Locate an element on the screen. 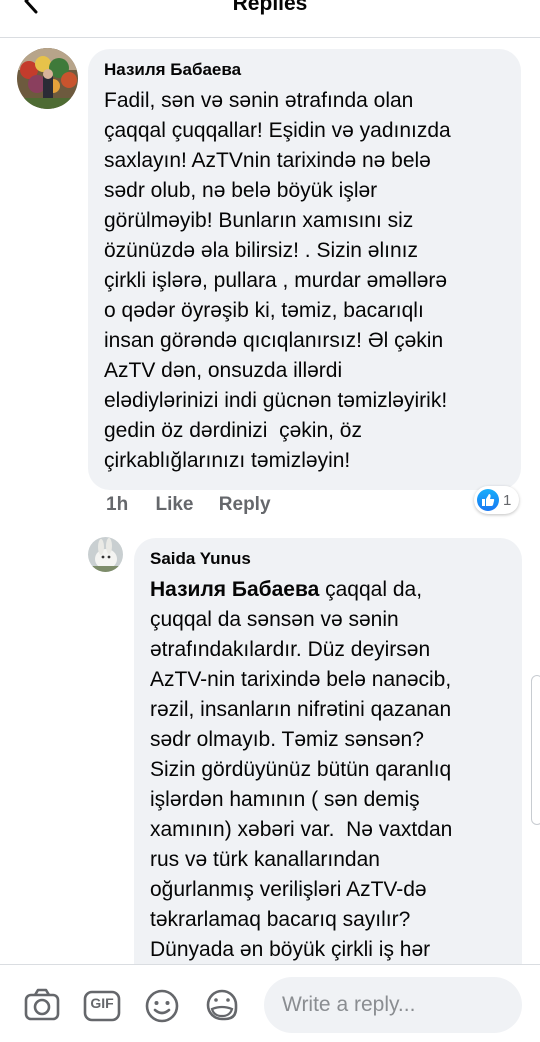 The width and height of the screenshot is (540, 1042). reaction-summary: 1 is located at coordinates (497, 500).